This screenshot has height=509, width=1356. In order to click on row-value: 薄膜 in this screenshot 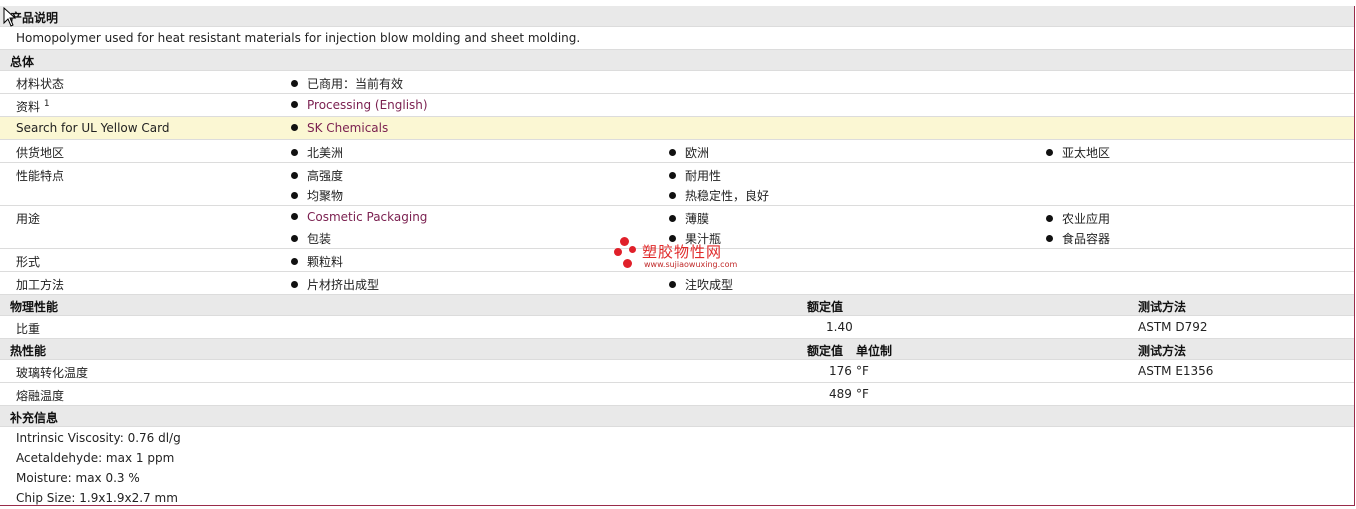, I will do `click(689, 218)`.